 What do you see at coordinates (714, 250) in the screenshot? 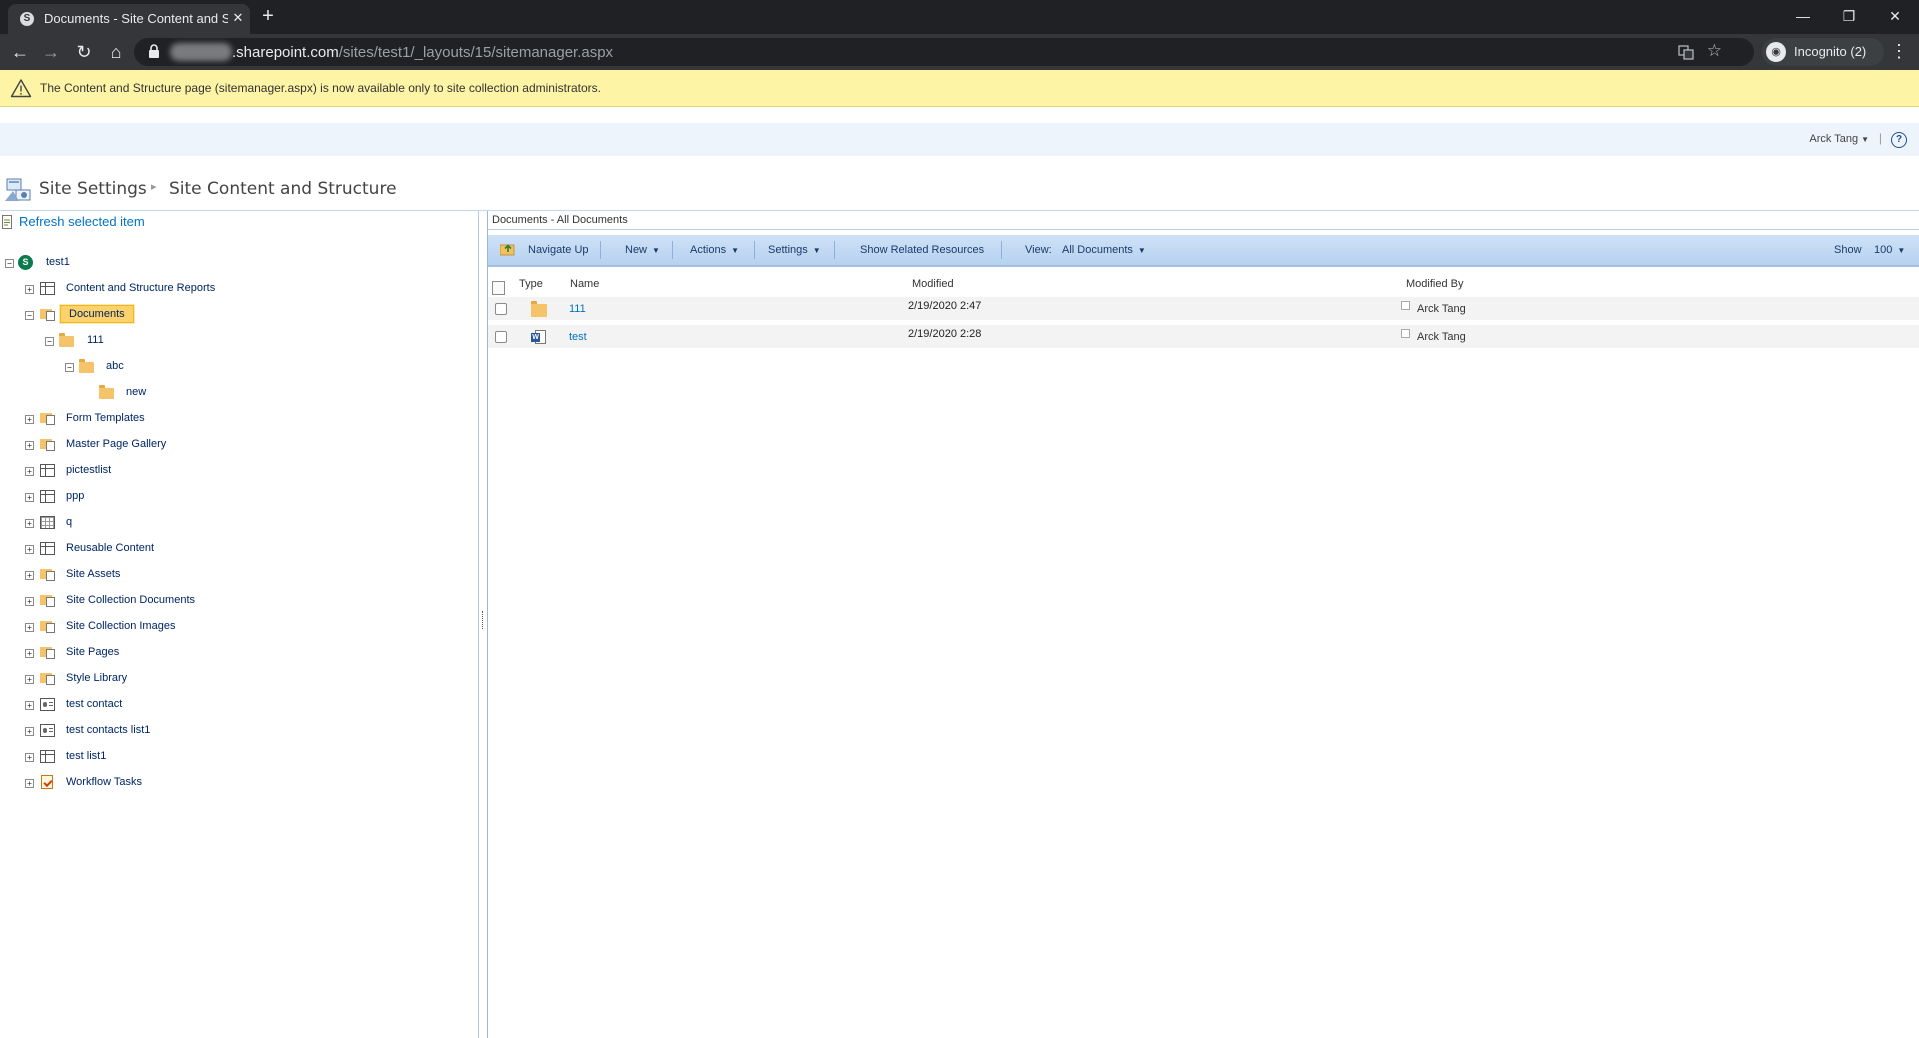
I see `actions-menu-button: Actions ▼` at bounding box center [714, 250].